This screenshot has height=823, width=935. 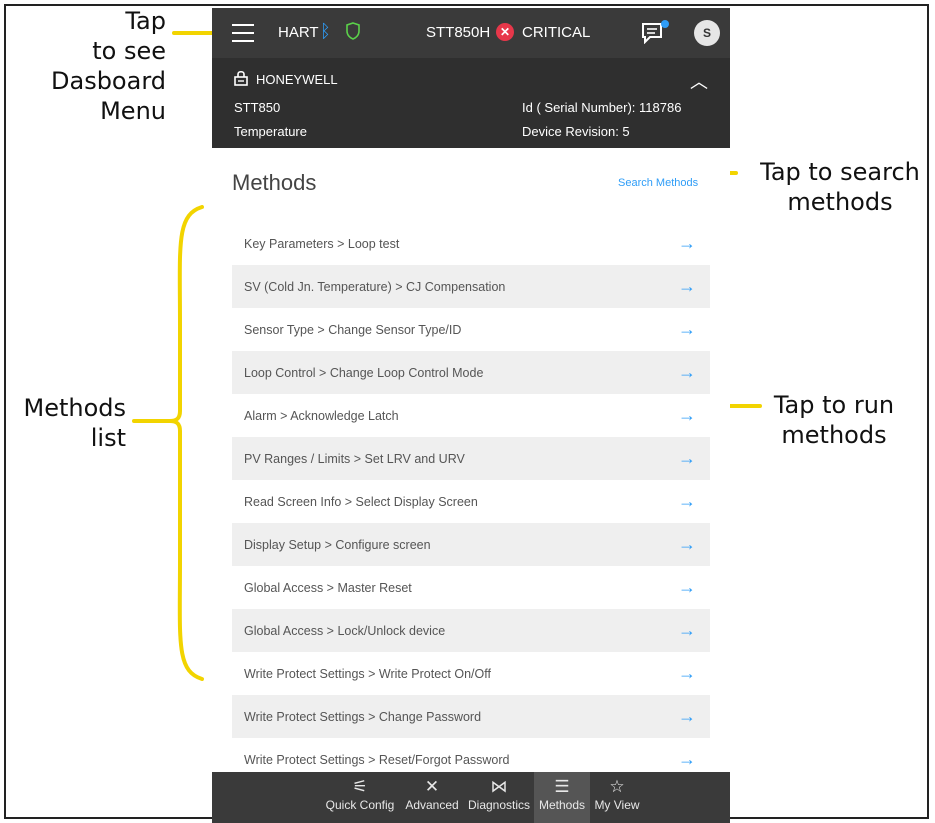 I want to click on top-bar: HART ᛒ STT850H ✕ CRITICAL S, so click(x=471, y=33).